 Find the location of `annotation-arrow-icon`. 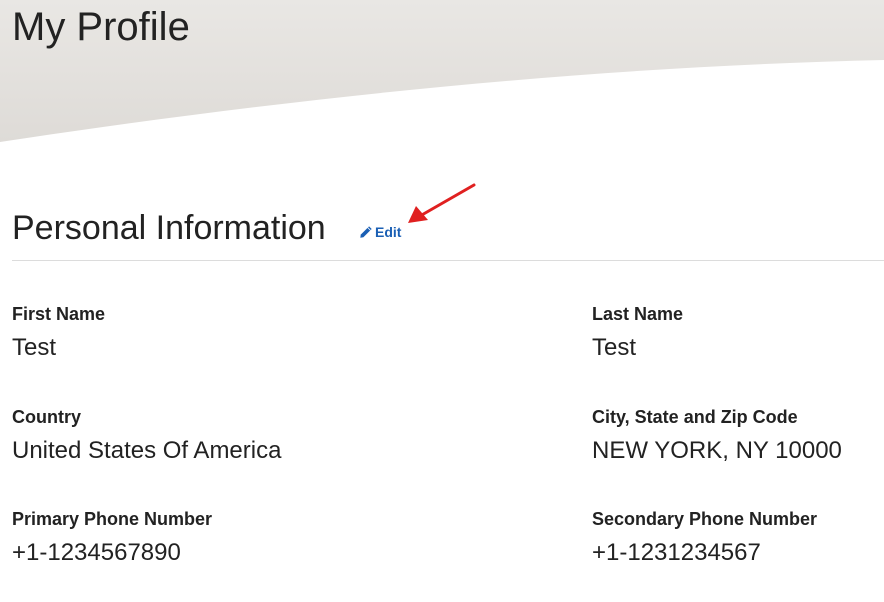

annotation-arrow-icon is located at coordinates (442, 203).